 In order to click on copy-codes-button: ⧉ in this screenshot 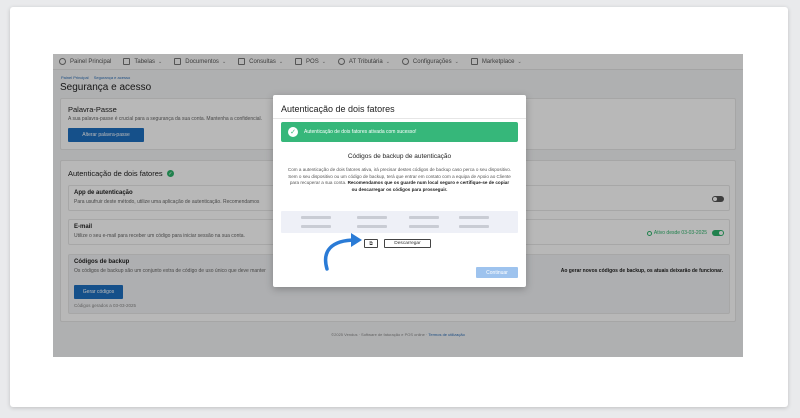, I will do `click(371, 243)`.